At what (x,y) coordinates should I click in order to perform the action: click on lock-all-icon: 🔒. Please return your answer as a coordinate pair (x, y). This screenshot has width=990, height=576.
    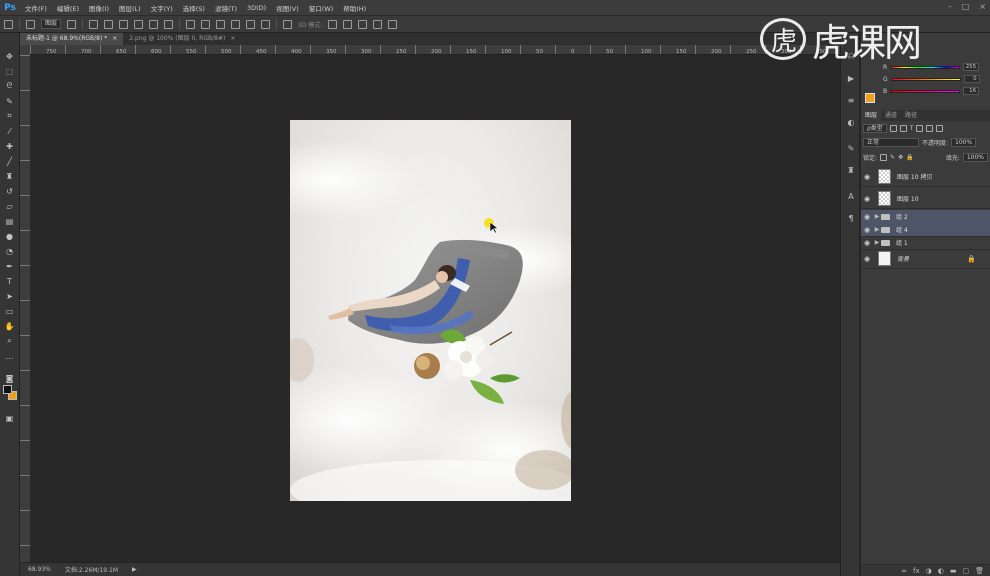
    Looking at the image, I should click on (909, 157).